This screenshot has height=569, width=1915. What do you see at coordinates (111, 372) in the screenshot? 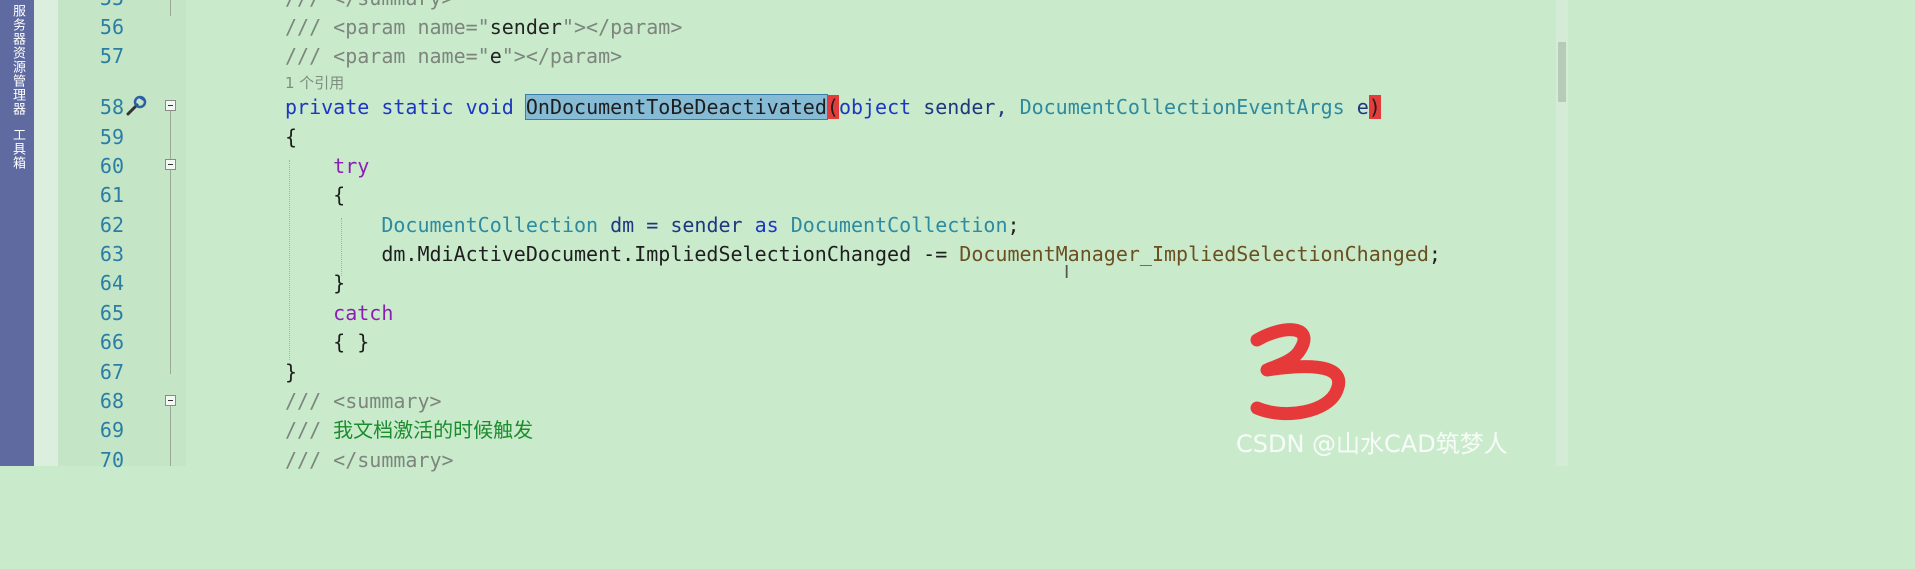
I see `line-number: 67` at bounding box center [111, 372].